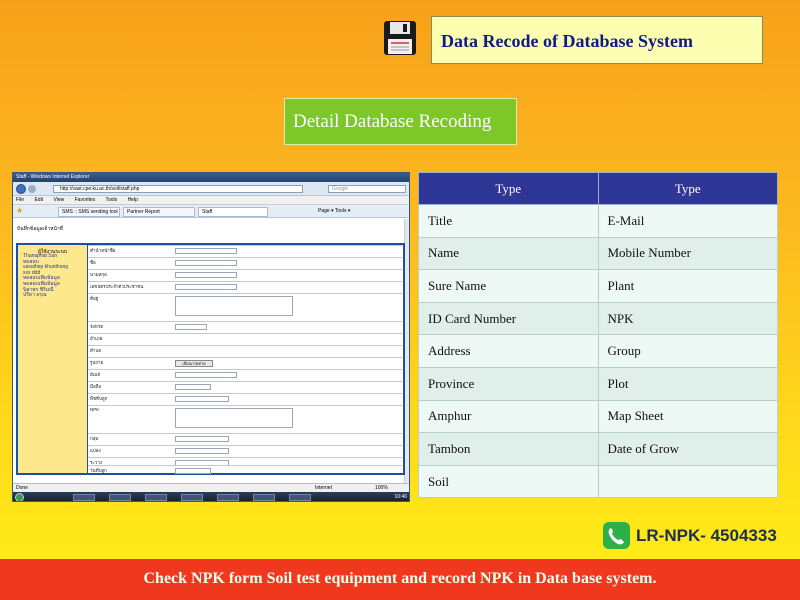  What do you see at coordinates (687, 481) in the screenshot?
I see `table-cell` at bounding box center [687, 481].